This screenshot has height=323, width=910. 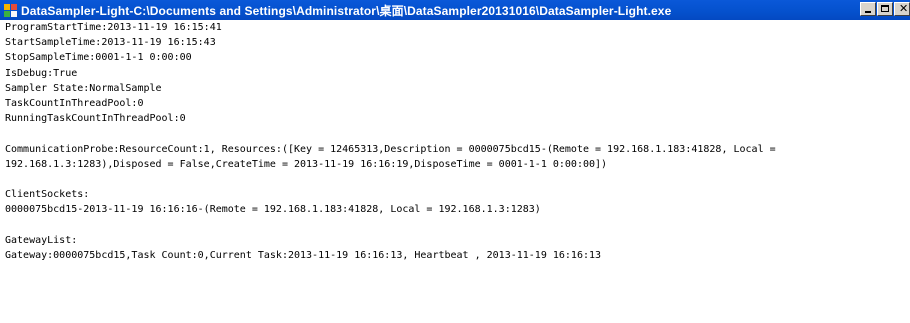 I want to click on close-icon: ✕, so click(x=904, y=8).